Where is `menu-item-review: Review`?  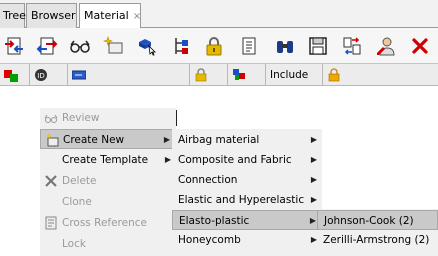 menu-item-review: Review is located at coordinates (108, 118).